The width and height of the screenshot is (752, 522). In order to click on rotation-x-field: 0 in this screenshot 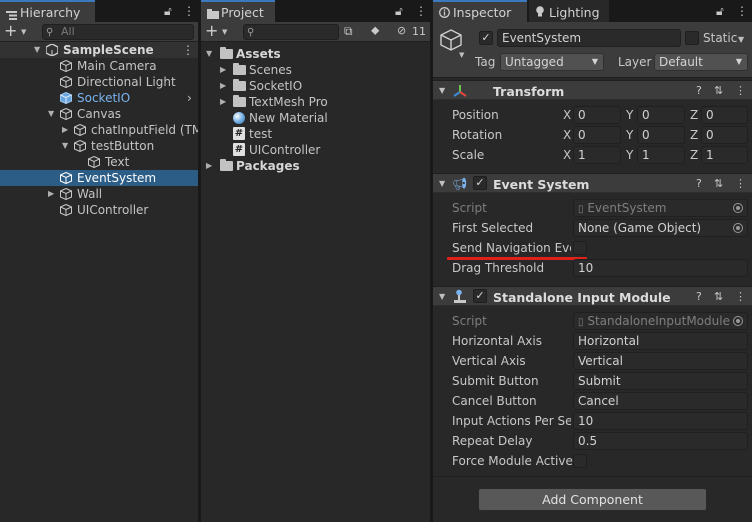, I will do `click(597, 135)`.